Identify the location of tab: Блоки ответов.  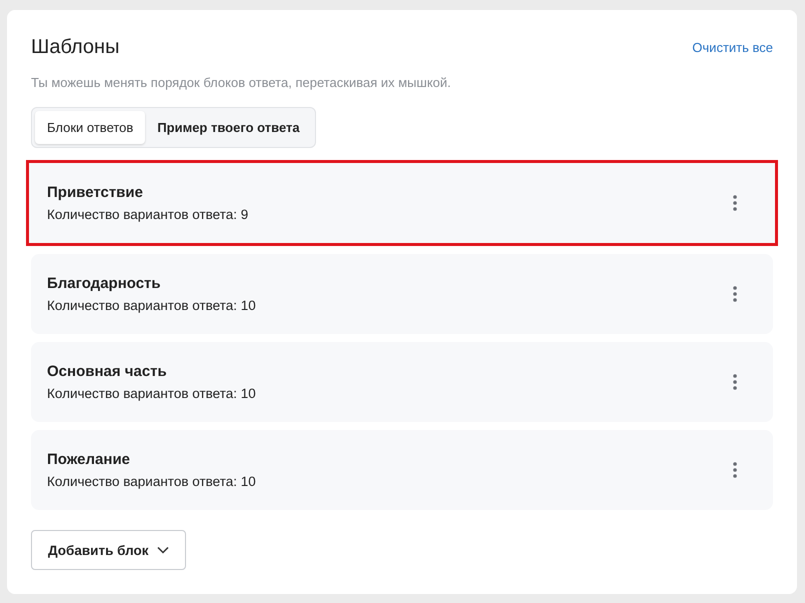
(90, 127).